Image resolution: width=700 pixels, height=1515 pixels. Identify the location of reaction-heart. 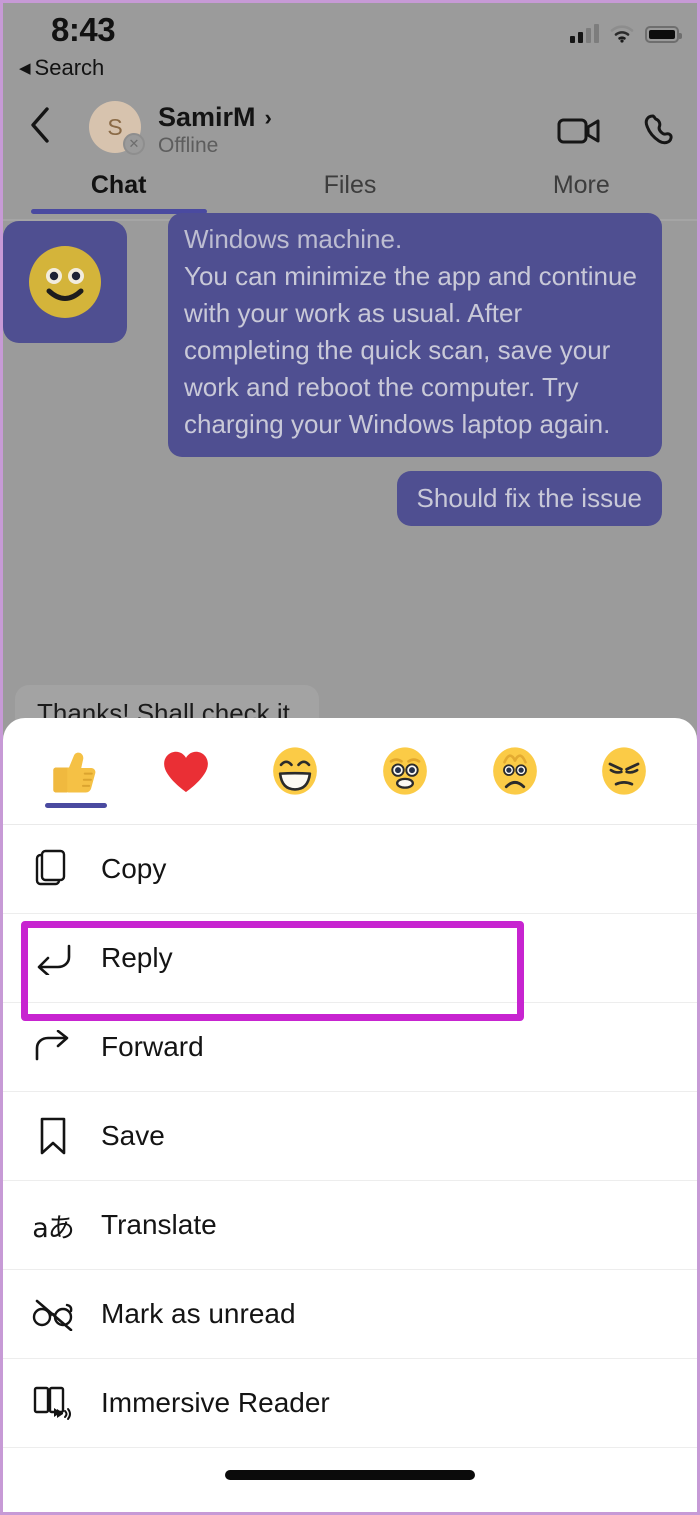
(186, 771).